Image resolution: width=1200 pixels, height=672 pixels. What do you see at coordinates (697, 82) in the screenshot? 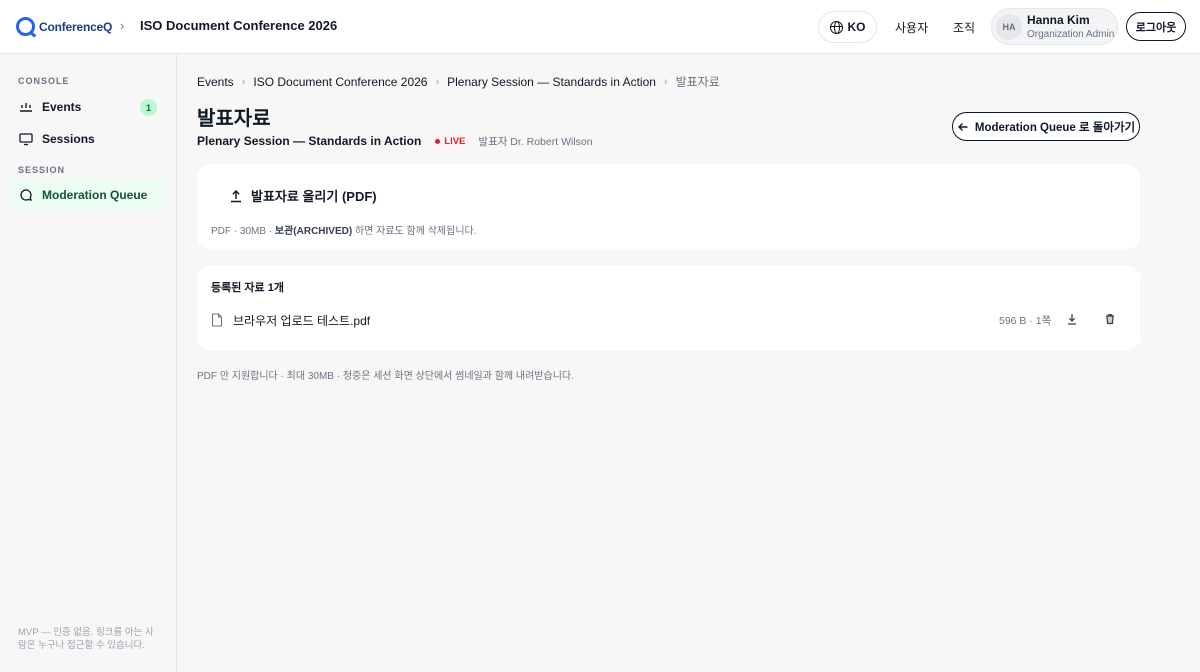
I see `breadcrumb-current: 발표자료` at bounding box center [697, 82].